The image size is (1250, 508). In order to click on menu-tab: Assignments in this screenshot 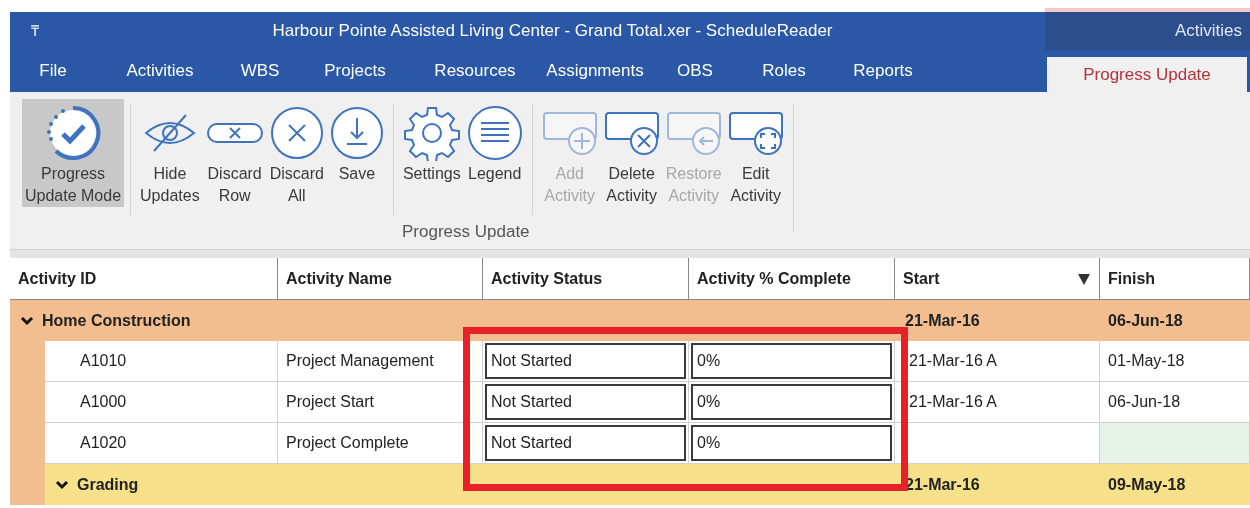, I will do `click(595, 71)`.